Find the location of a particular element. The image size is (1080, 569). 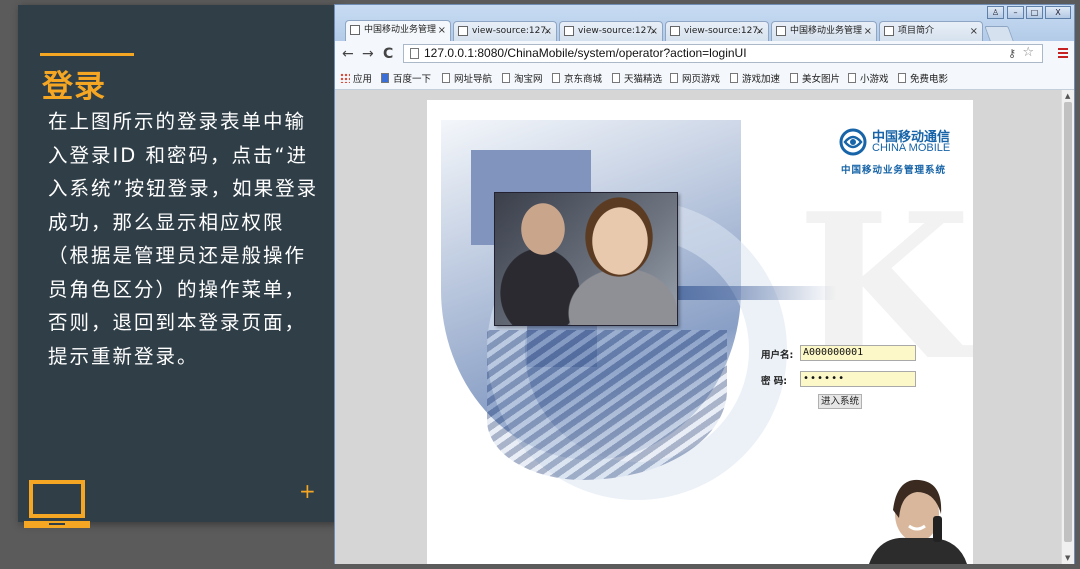

decorative-streak is located at coordinates (747, 293).